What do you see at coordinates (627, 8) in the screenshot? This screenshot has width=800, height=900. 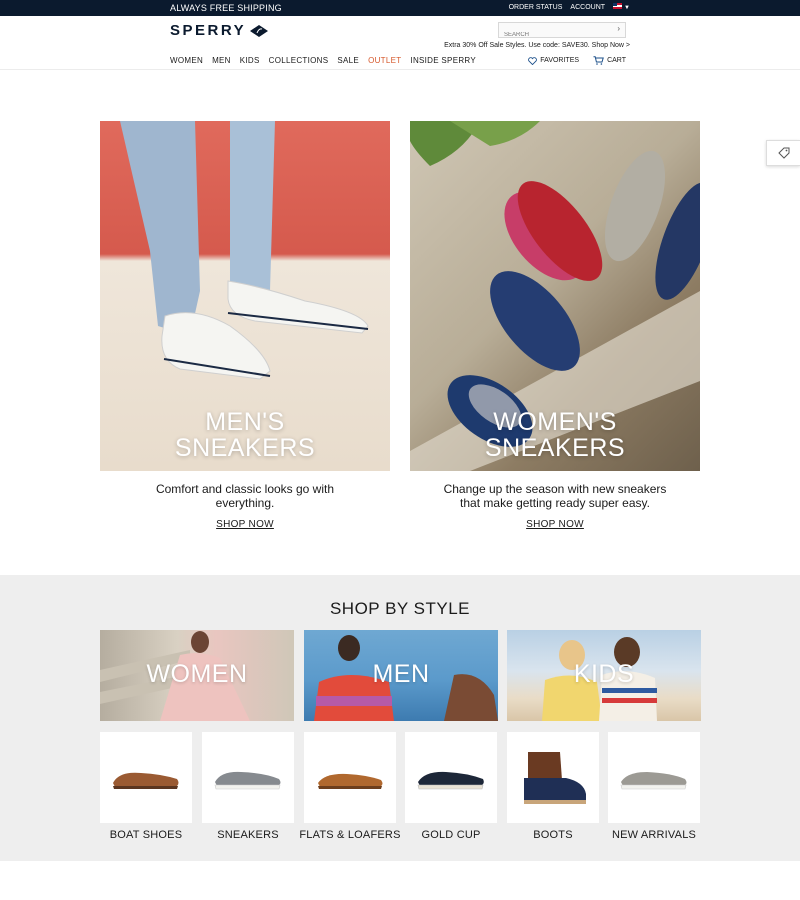 I see `chevron-down-icon: ▼` at bounding box center [627, 8].